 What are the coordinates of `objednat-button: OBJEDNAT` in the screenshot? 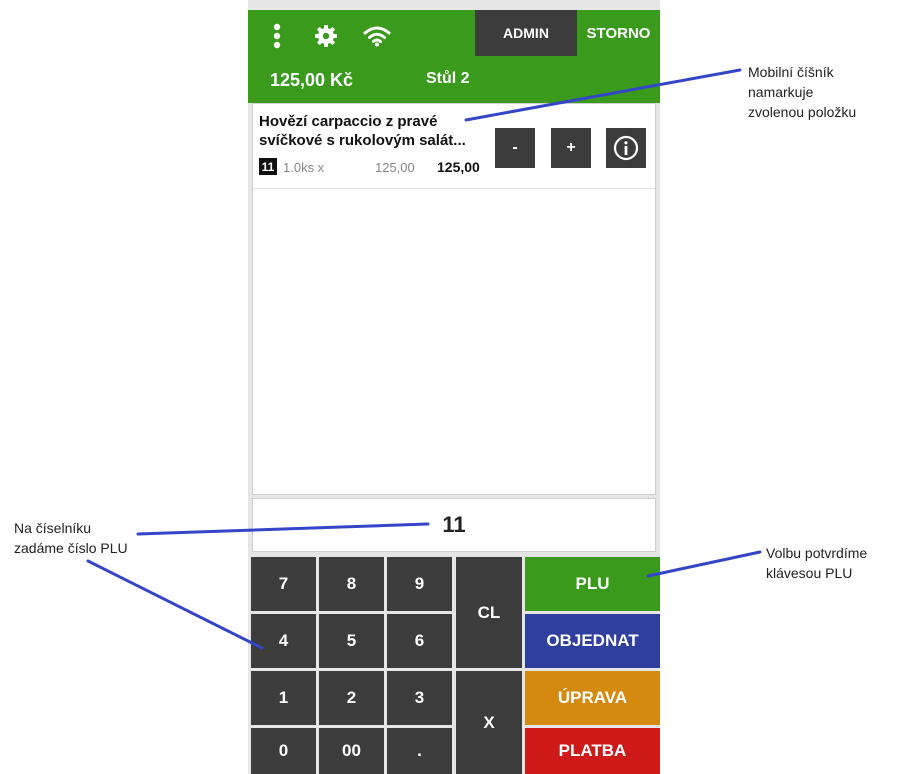 It's located at (592, 641).